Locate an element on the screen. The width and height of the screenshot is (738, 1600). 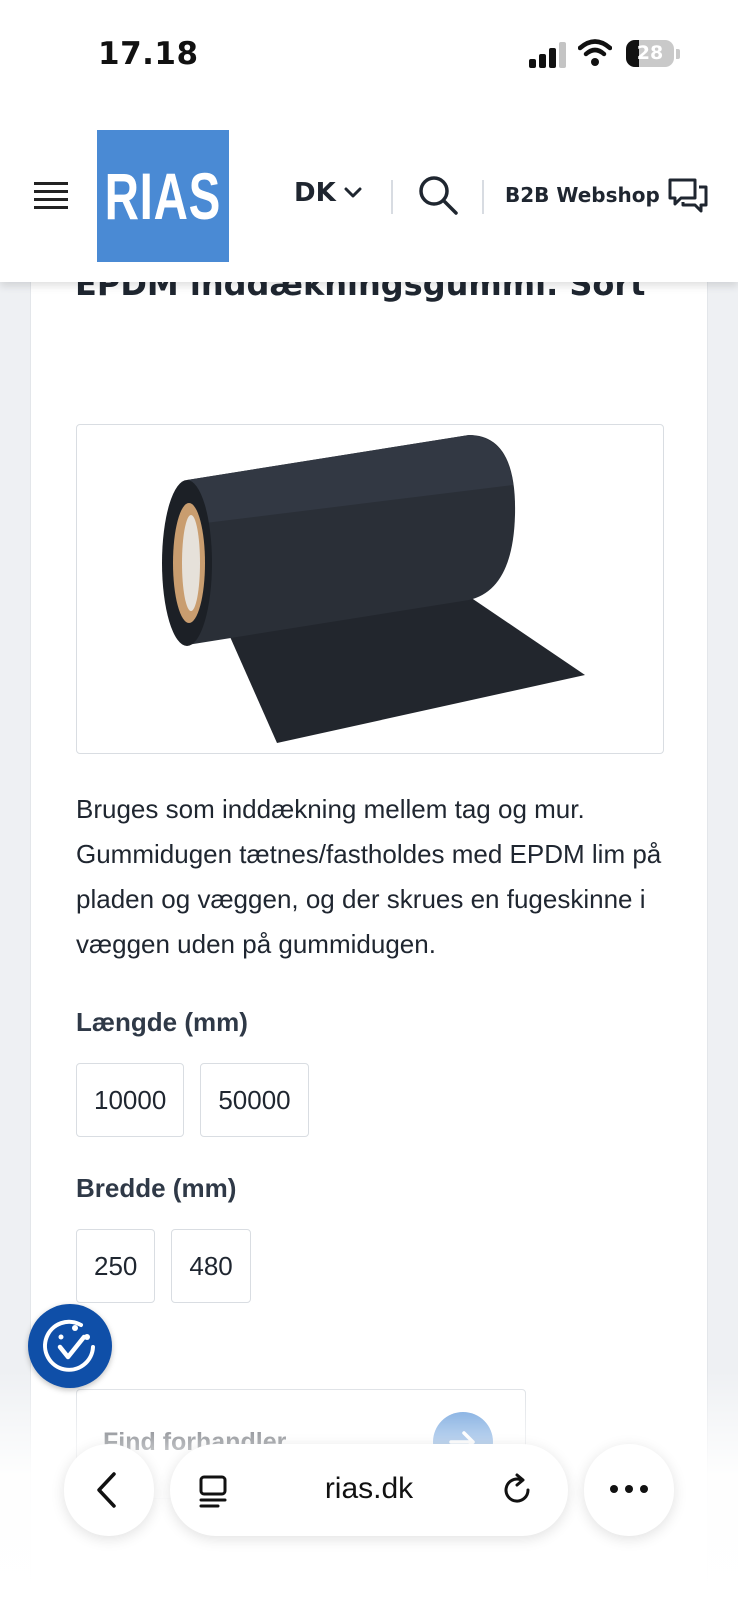
length-label: Længde (mm) is located at coordinates (162, 1022).